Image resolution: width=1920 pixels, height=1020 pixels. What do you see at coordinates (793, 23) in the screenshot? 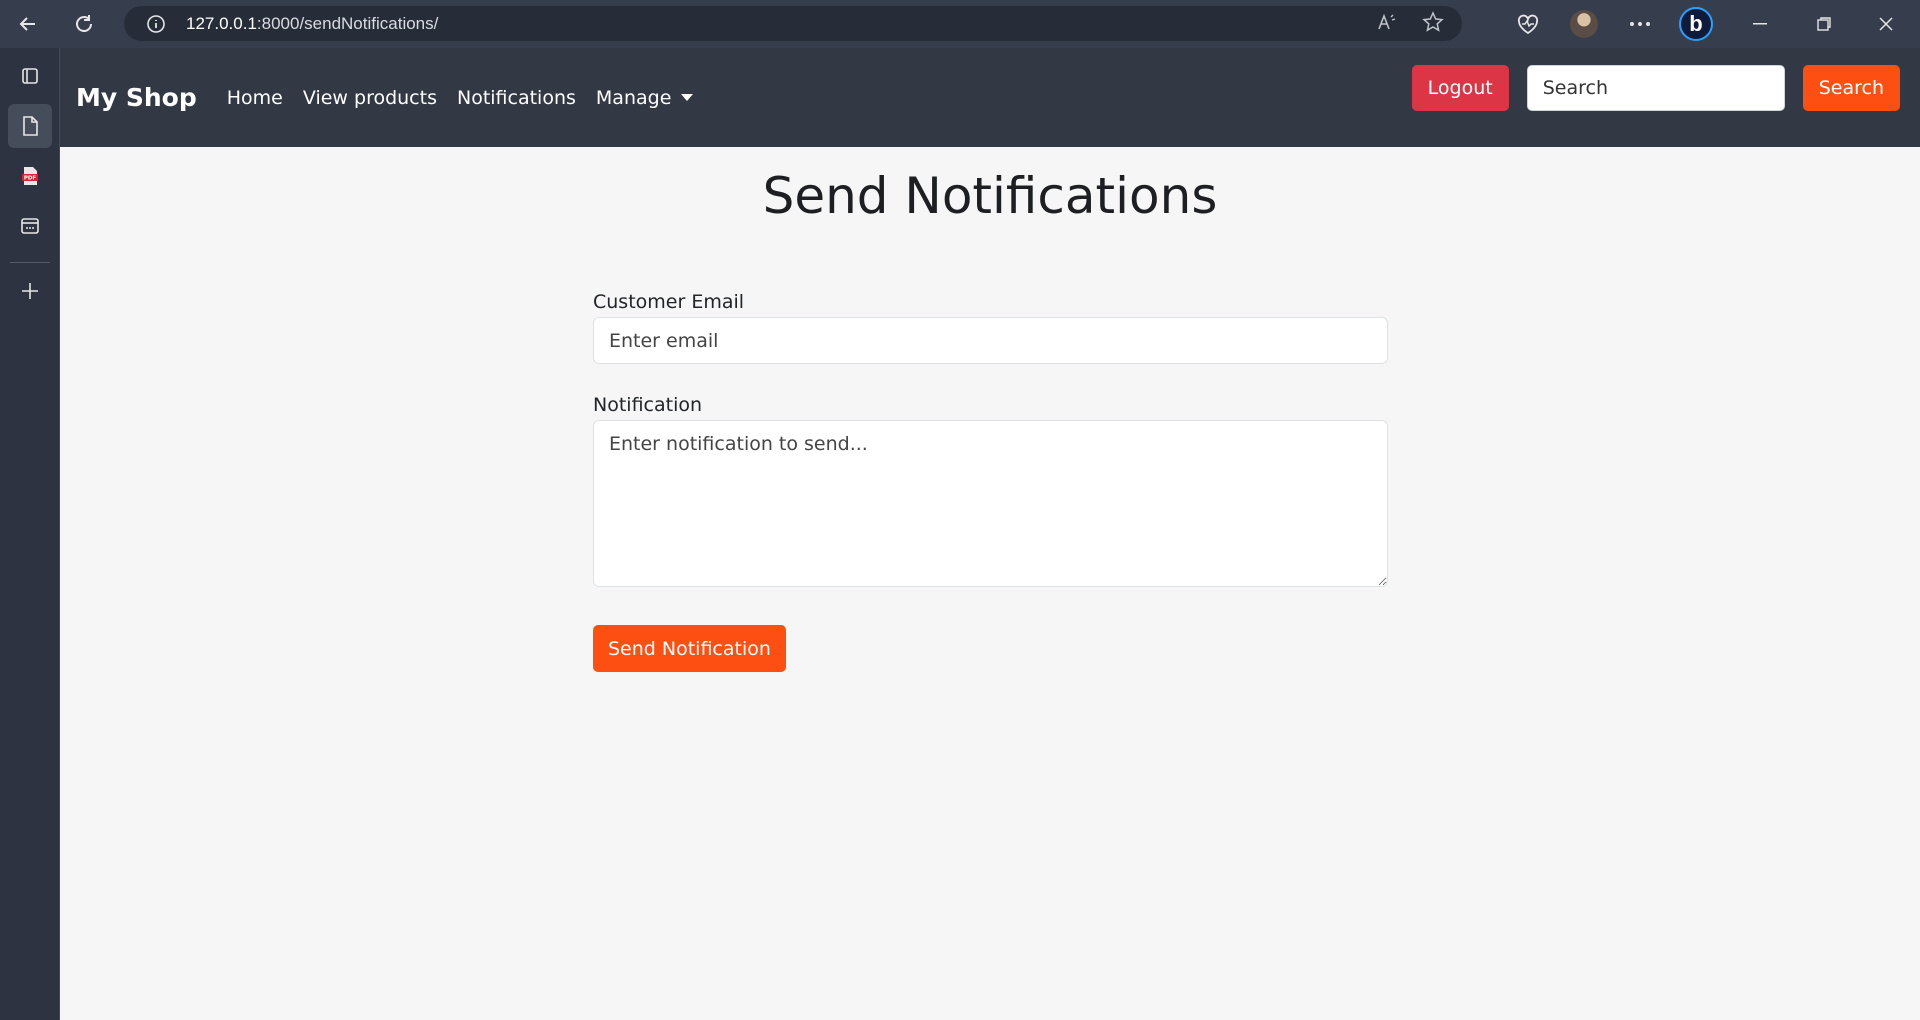
I see `address-bar: 127.0.0.1:8000/sendNotifications/` at bounding box center [793, 23].